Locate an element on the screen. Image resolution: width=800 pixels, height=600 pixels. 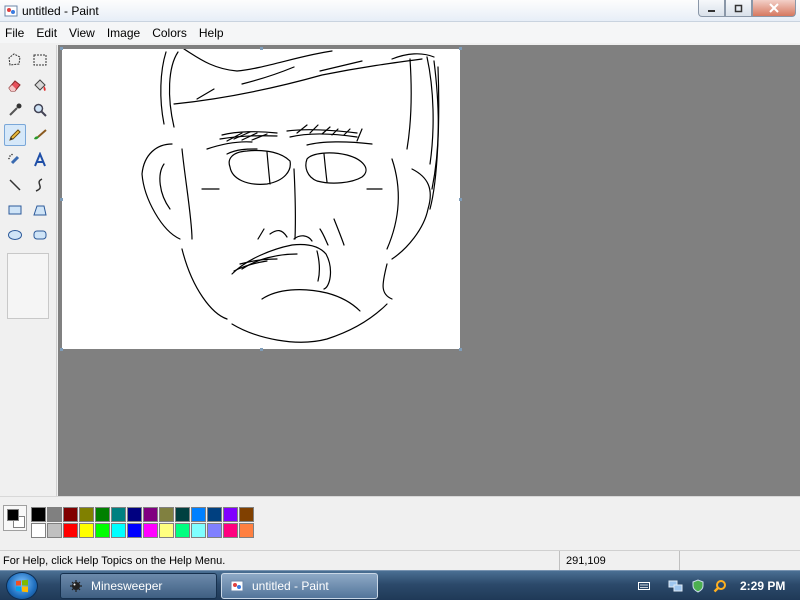
taskbar-minesweeper: Minesweeper is located at coordinates (138, 586).